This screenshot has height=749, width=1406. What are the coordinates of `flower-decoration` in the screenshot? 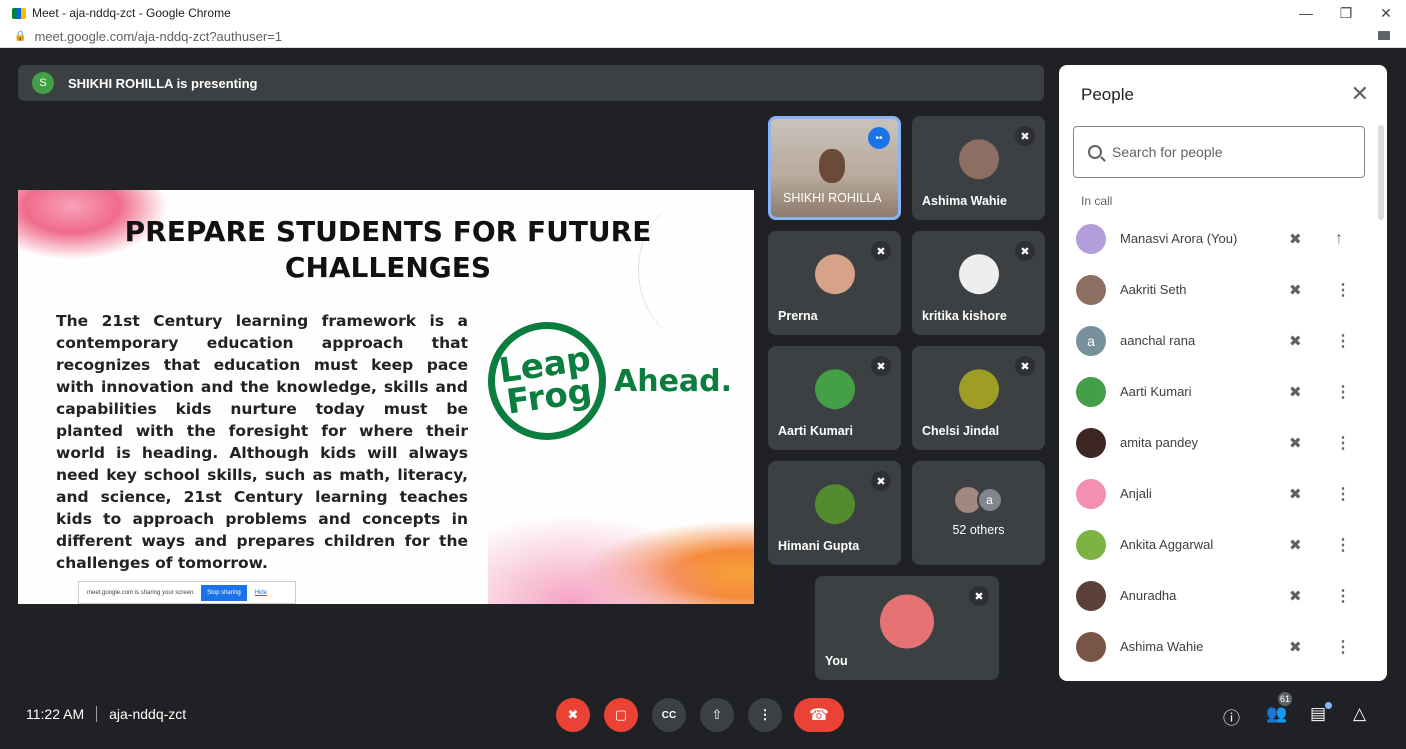 It's located at (621, 547).